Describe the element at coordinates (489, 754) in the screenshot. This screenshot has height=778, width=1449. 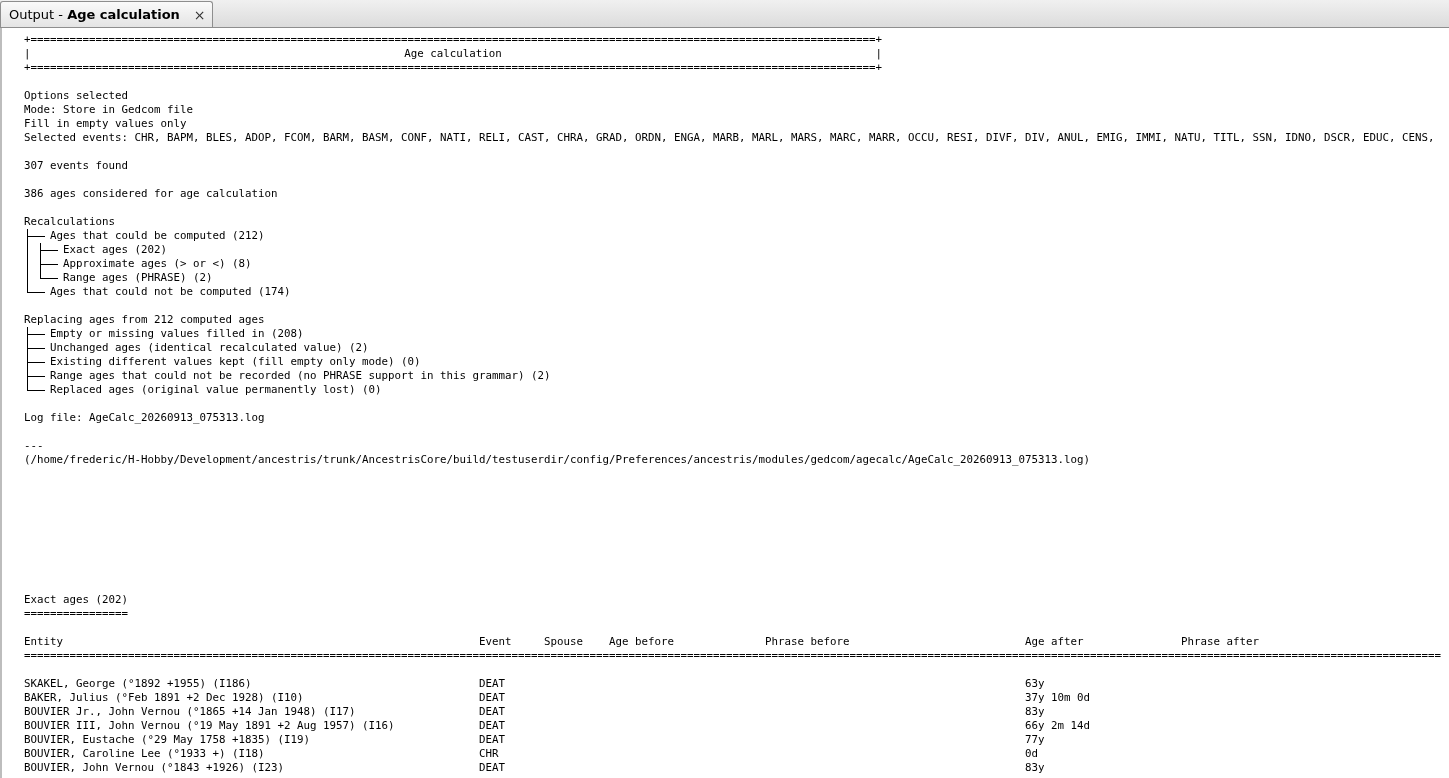
I see `table-cell-text: CHR` at that location.